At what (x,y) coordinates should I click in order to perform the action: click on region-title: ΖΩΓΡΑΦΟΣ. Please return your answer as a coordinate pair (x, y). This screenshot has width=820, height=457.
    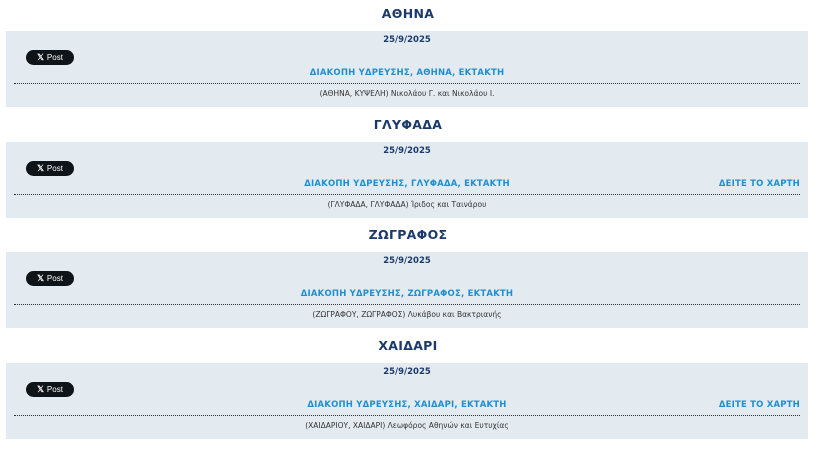
    Looking at the image, I should click on (408, 234).